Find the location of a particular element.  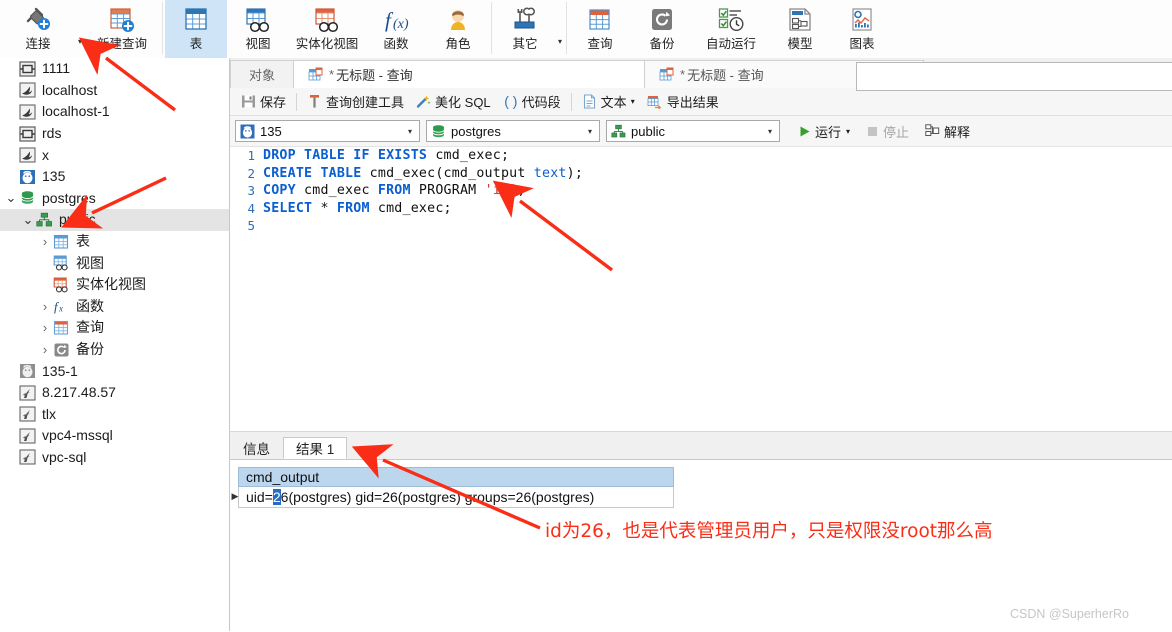

tab-result-1: 结果 1 is located at coordinates (315, 448).